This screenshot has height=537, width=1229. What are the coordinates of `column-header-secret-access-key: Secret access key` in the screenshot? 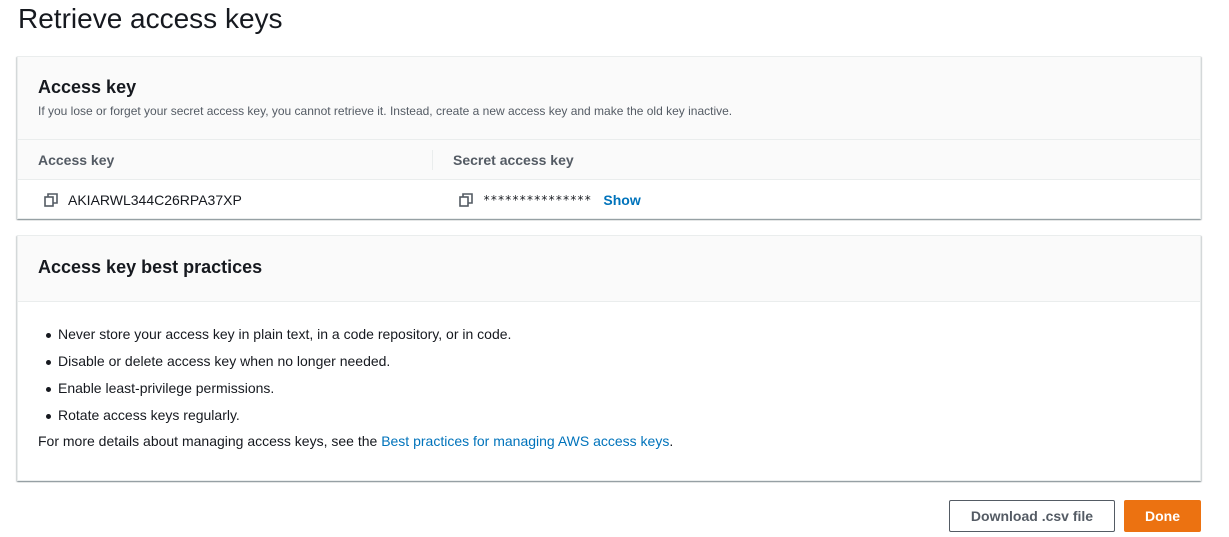 It's located at (513, 160).